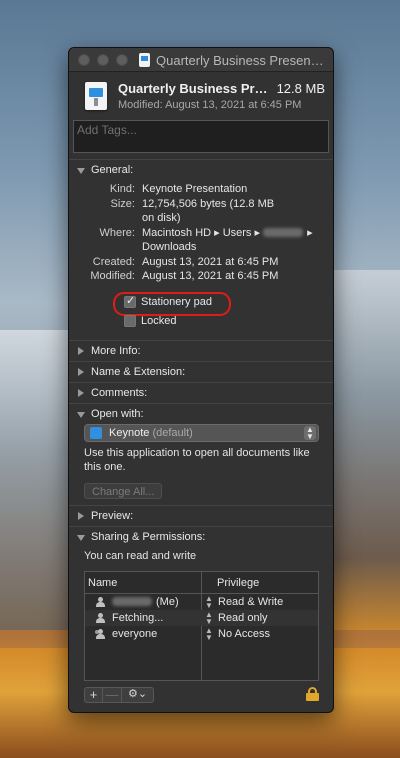  What do you see at coordinates (195, 189) in the screenshot?
I see `kind-value: Keynote Presentation` at bounding box center [195, 189].